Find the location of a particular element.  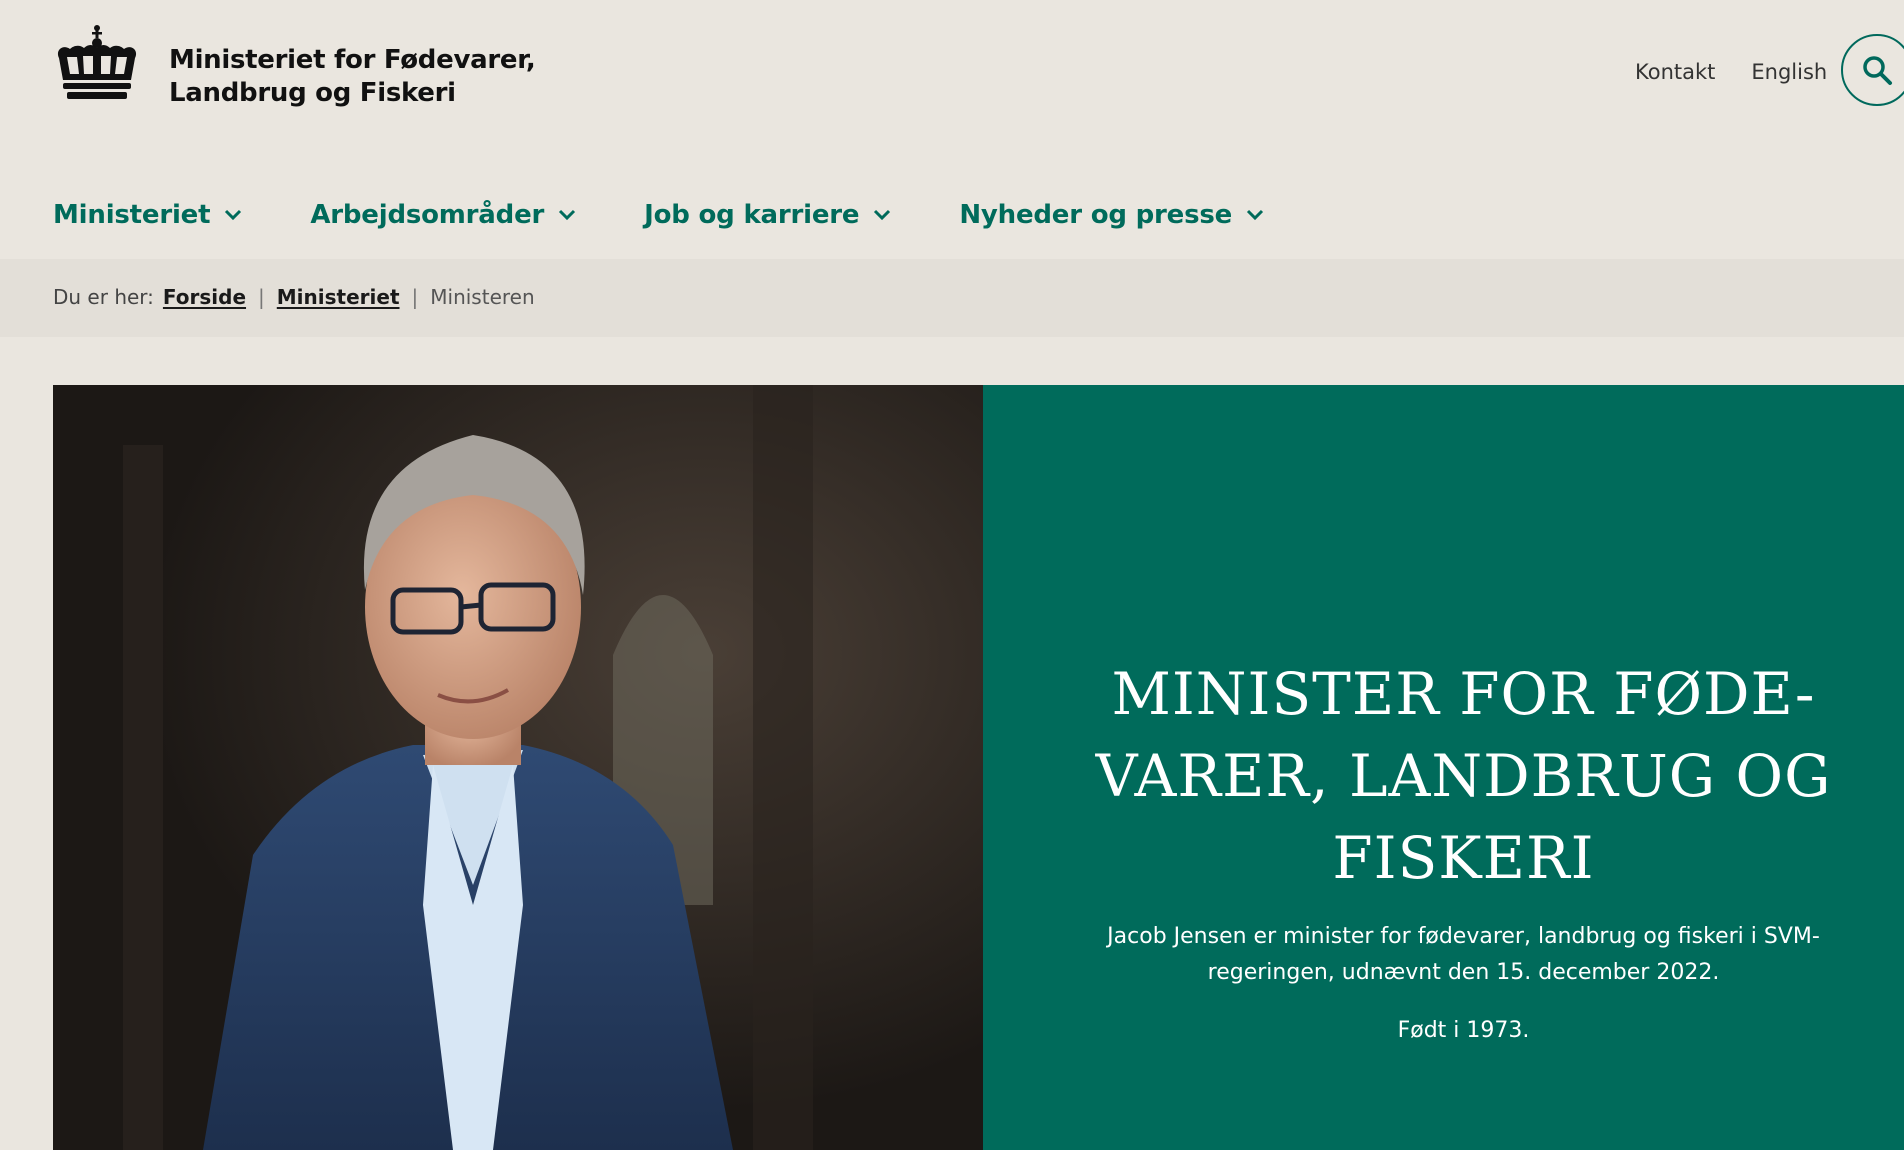

crown-icon is located at coordinates (97, 62).